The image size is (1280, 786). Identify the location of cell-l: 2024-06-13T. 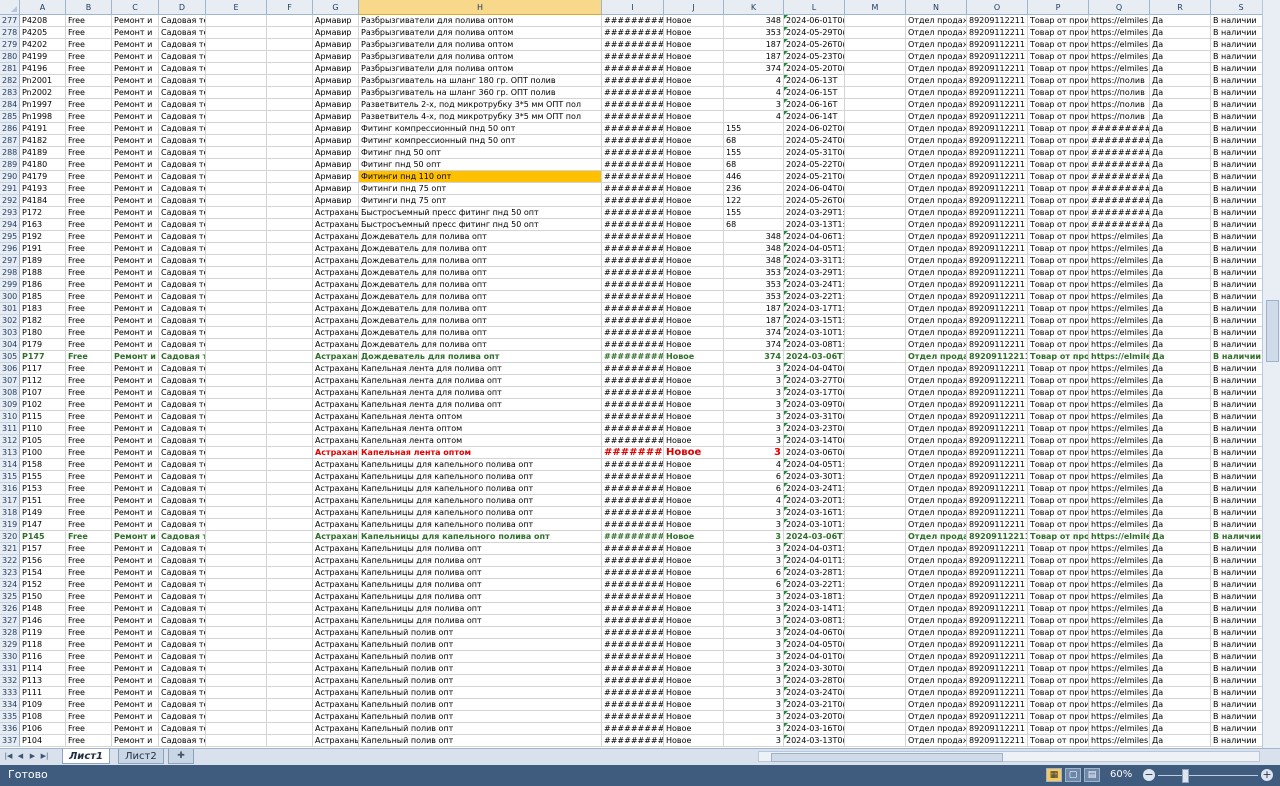
(814, 81).